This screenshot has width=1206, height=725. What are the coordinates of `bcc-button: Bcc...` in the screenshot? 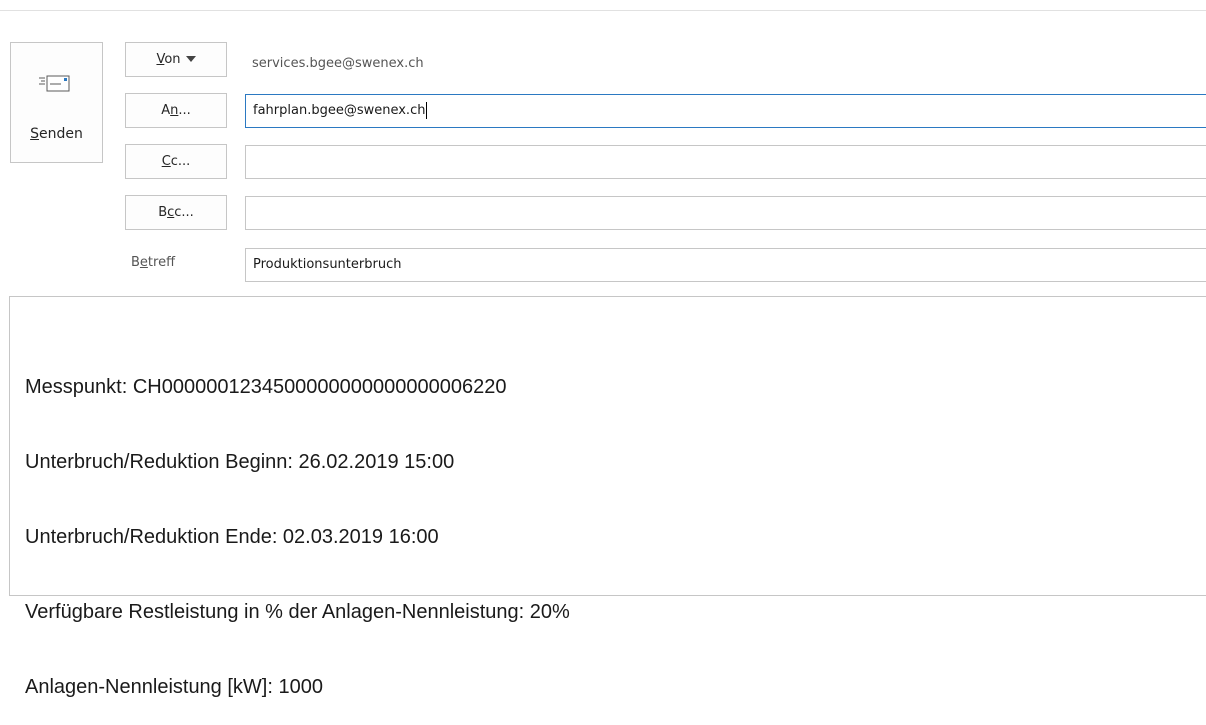 It's located at (176, 212).